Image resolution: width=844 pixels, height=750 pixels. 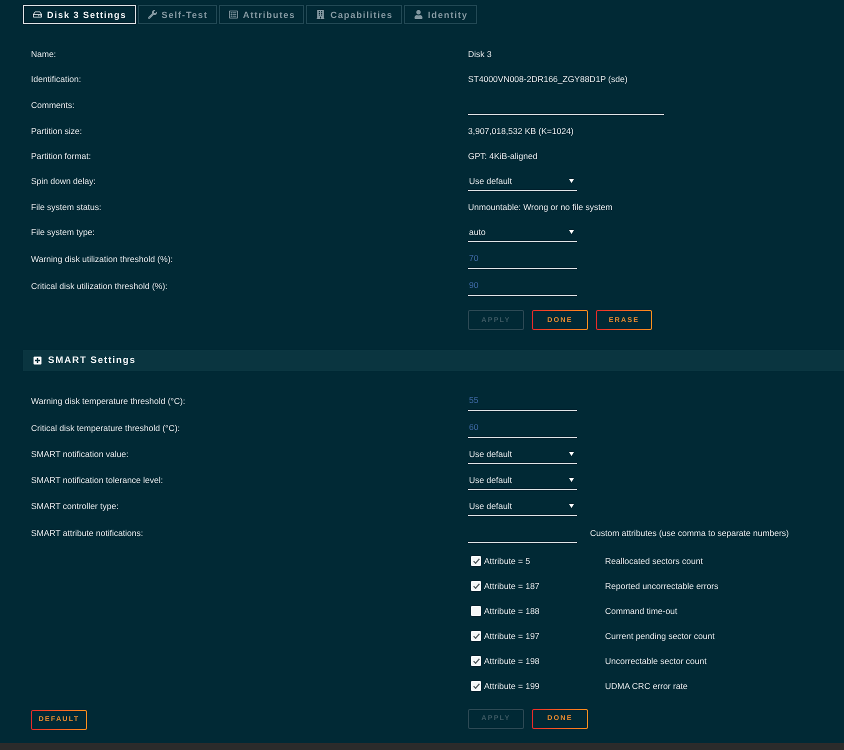 I want to click on tab: Identity, so click(x=440, y=14).